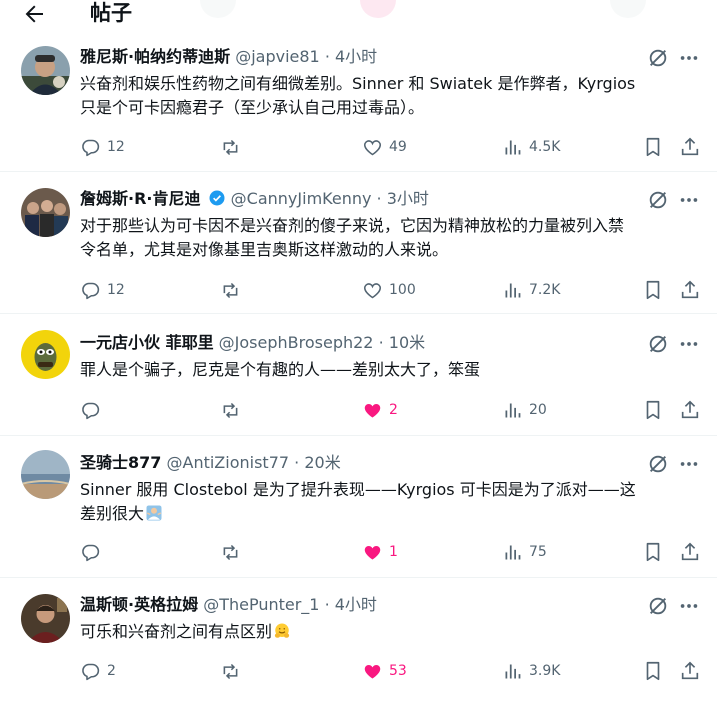  Describe the element at coordinates (402, 290) in the screenshot. I see `like-count: 100` at that location.